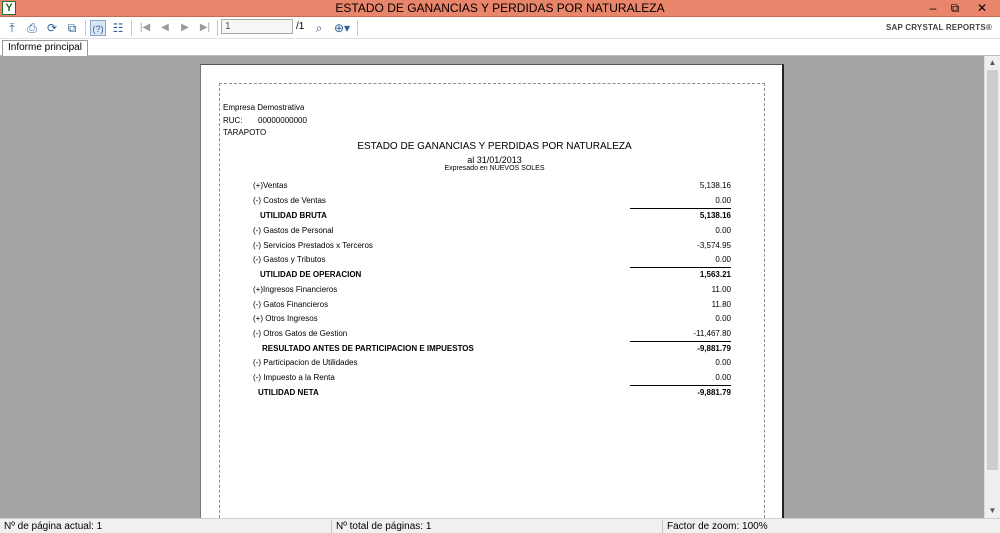  I want to click on subtotal-value: 5,138.16, so click(715, 215).